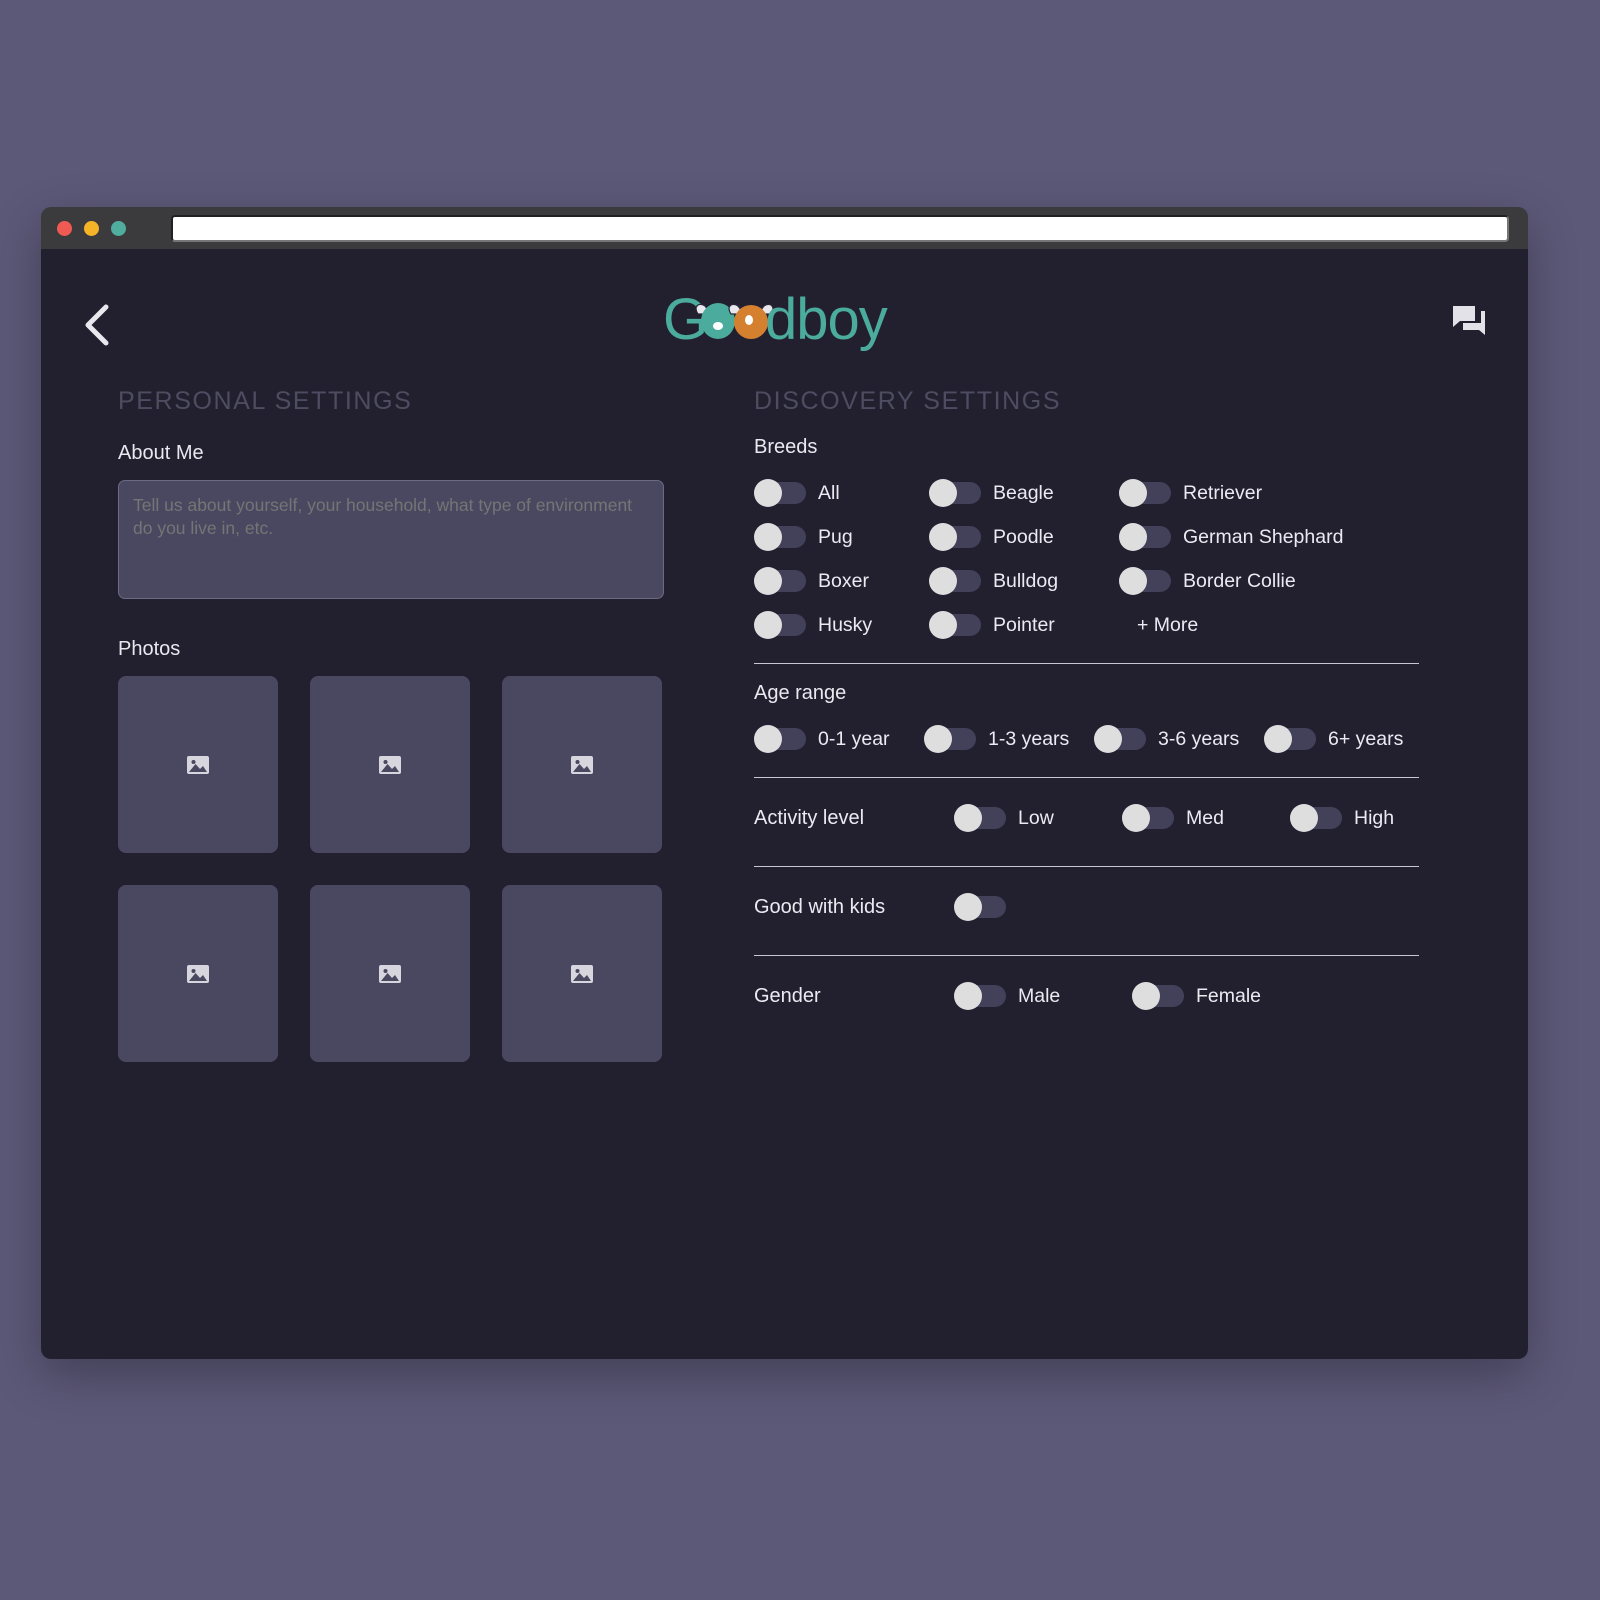 This screenshot has width=1600, height=1600. I want to click on breed-toggle-all: All, so click(841, 493).